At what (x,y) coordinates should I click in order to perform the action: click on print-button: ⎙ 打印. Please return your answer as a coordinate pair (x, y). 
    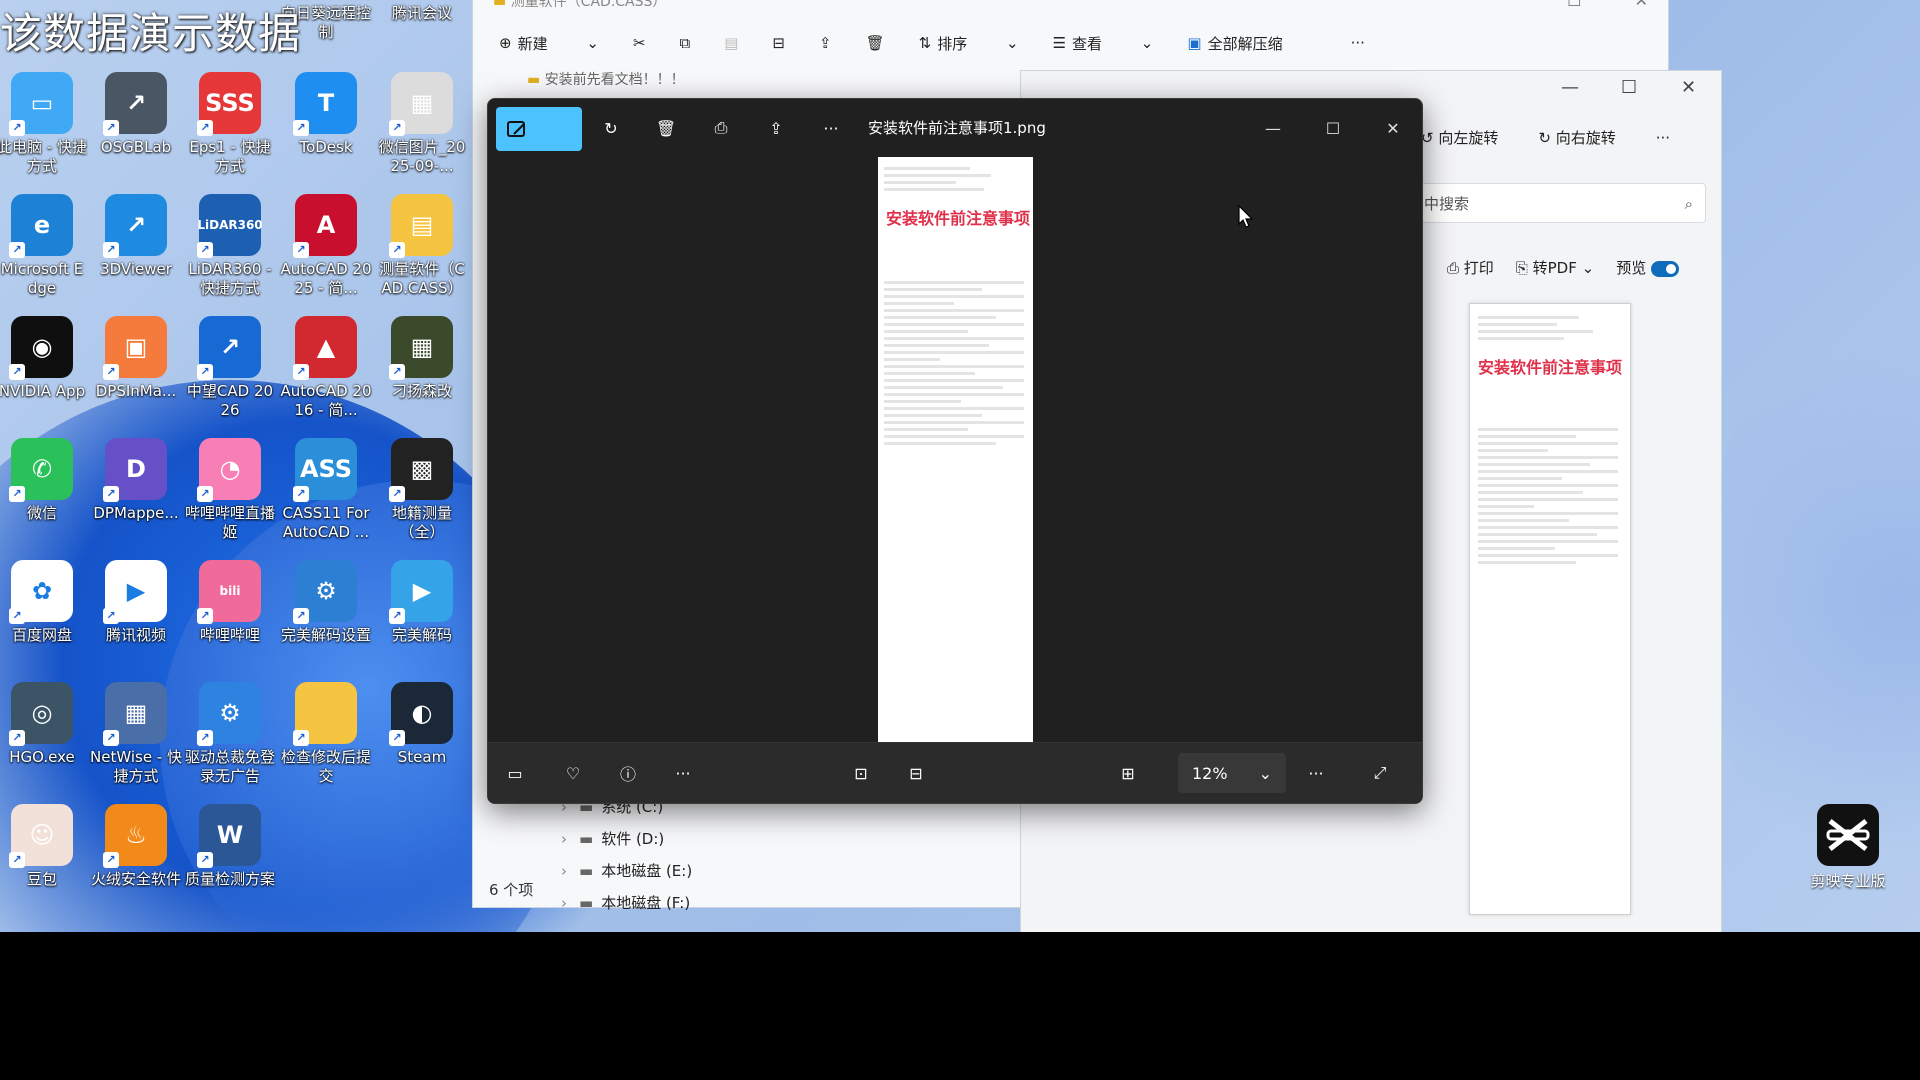
    Looking at the image, I should click on (1470, 267).